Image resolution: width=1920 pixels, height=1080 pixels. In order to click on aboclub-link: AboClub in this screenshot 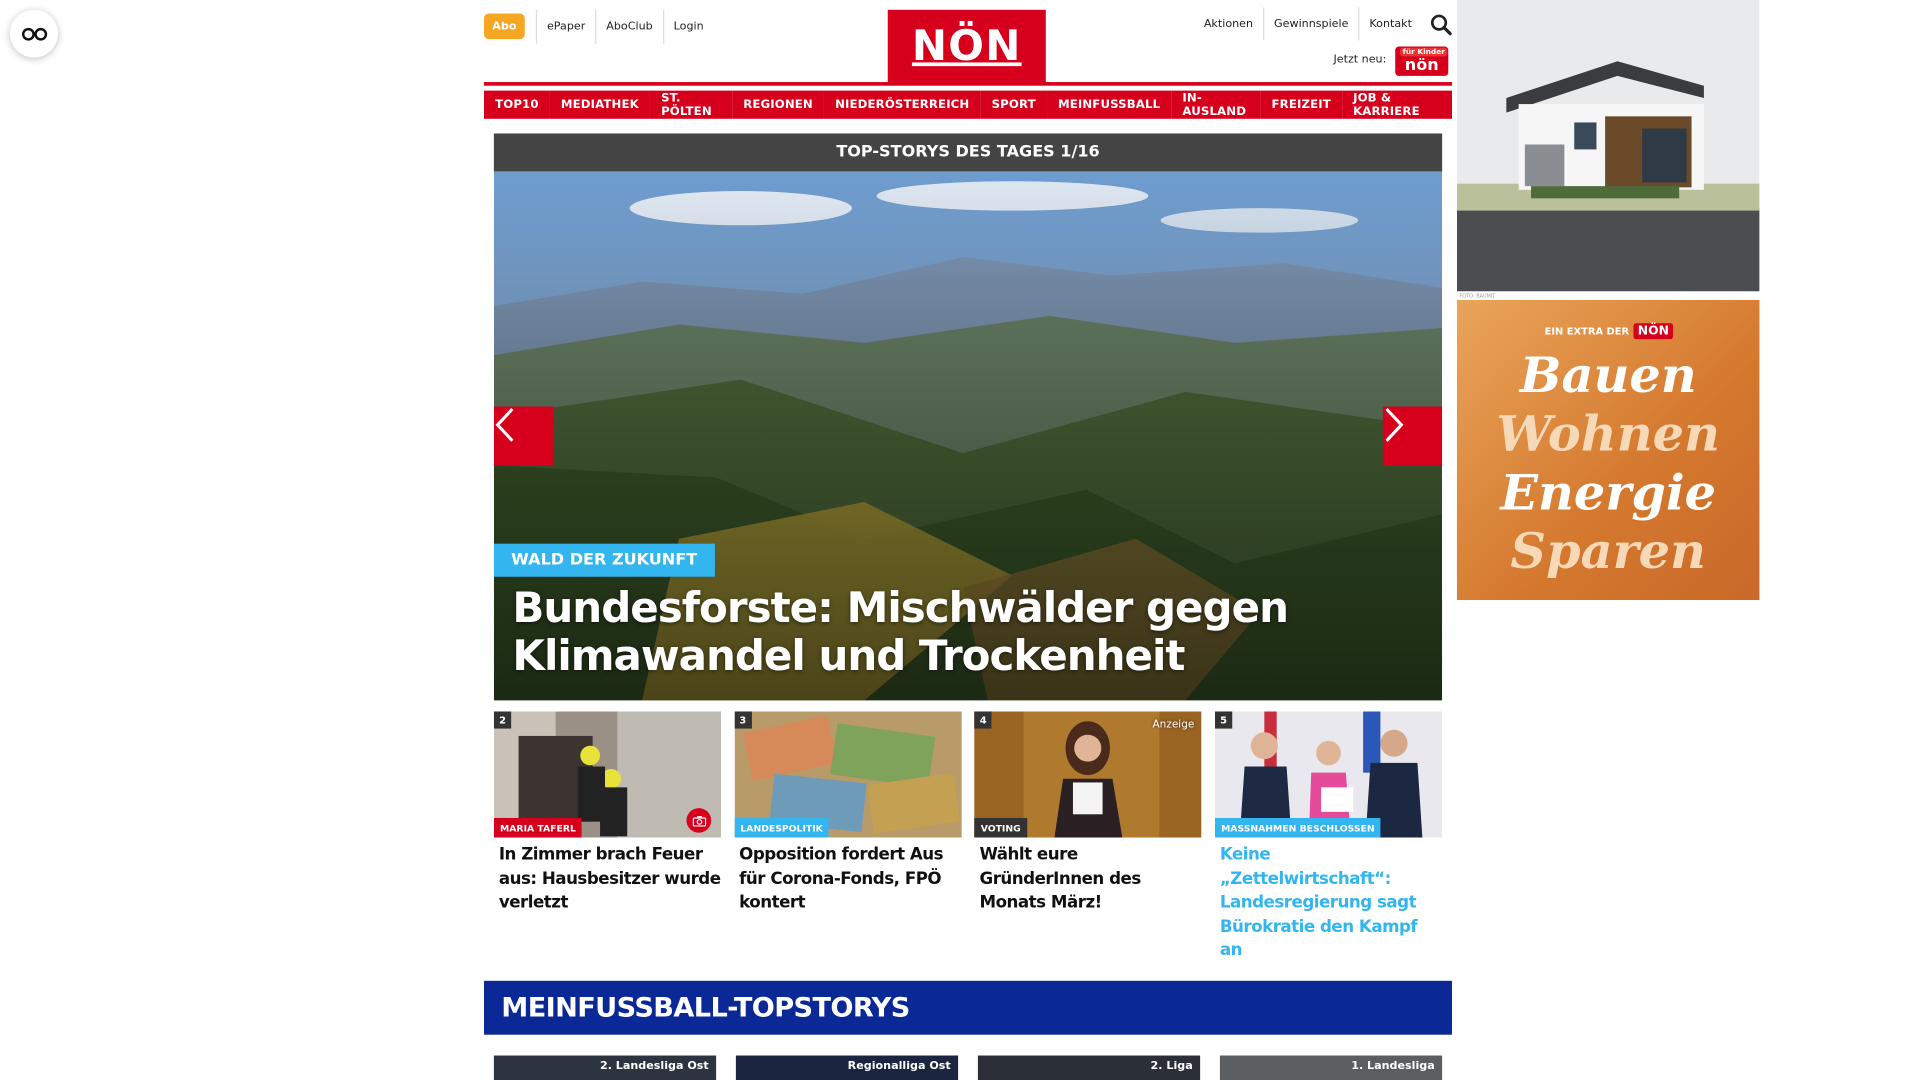, I will do `click(628, 27)`.